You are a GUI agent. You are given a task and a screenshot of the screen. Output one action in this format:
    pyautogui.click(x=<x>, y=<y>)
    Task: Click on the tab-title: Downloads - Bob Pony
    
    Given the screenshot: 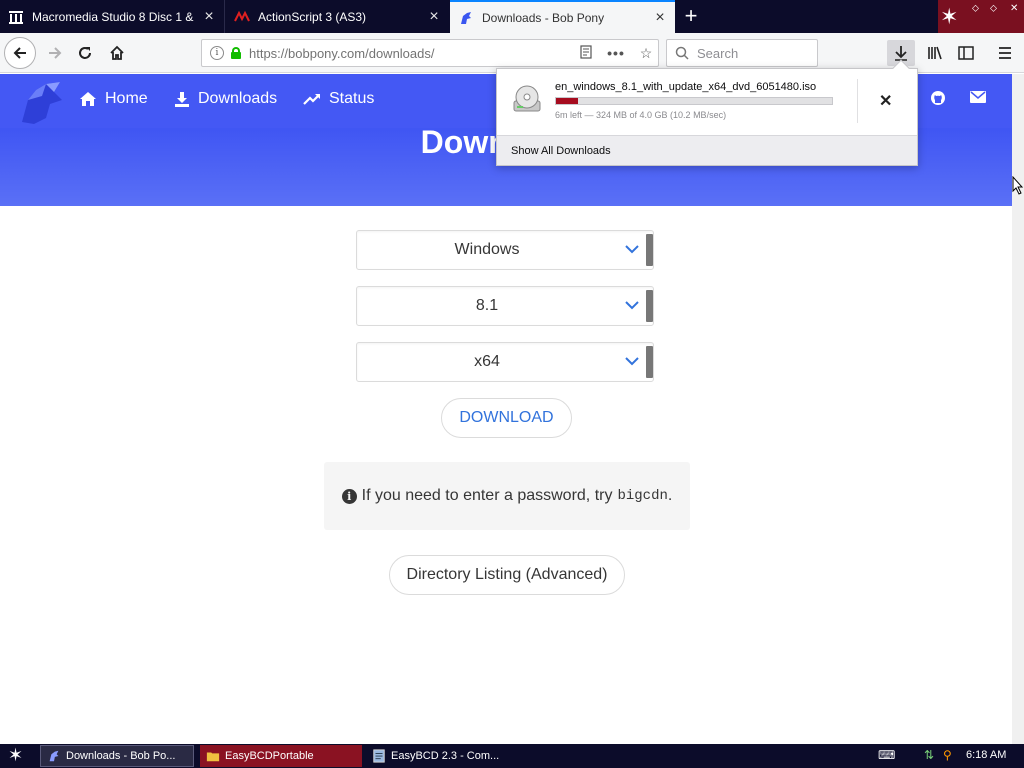 What is the action you would take?
    pyautogui.click(x=543, y=17)
    